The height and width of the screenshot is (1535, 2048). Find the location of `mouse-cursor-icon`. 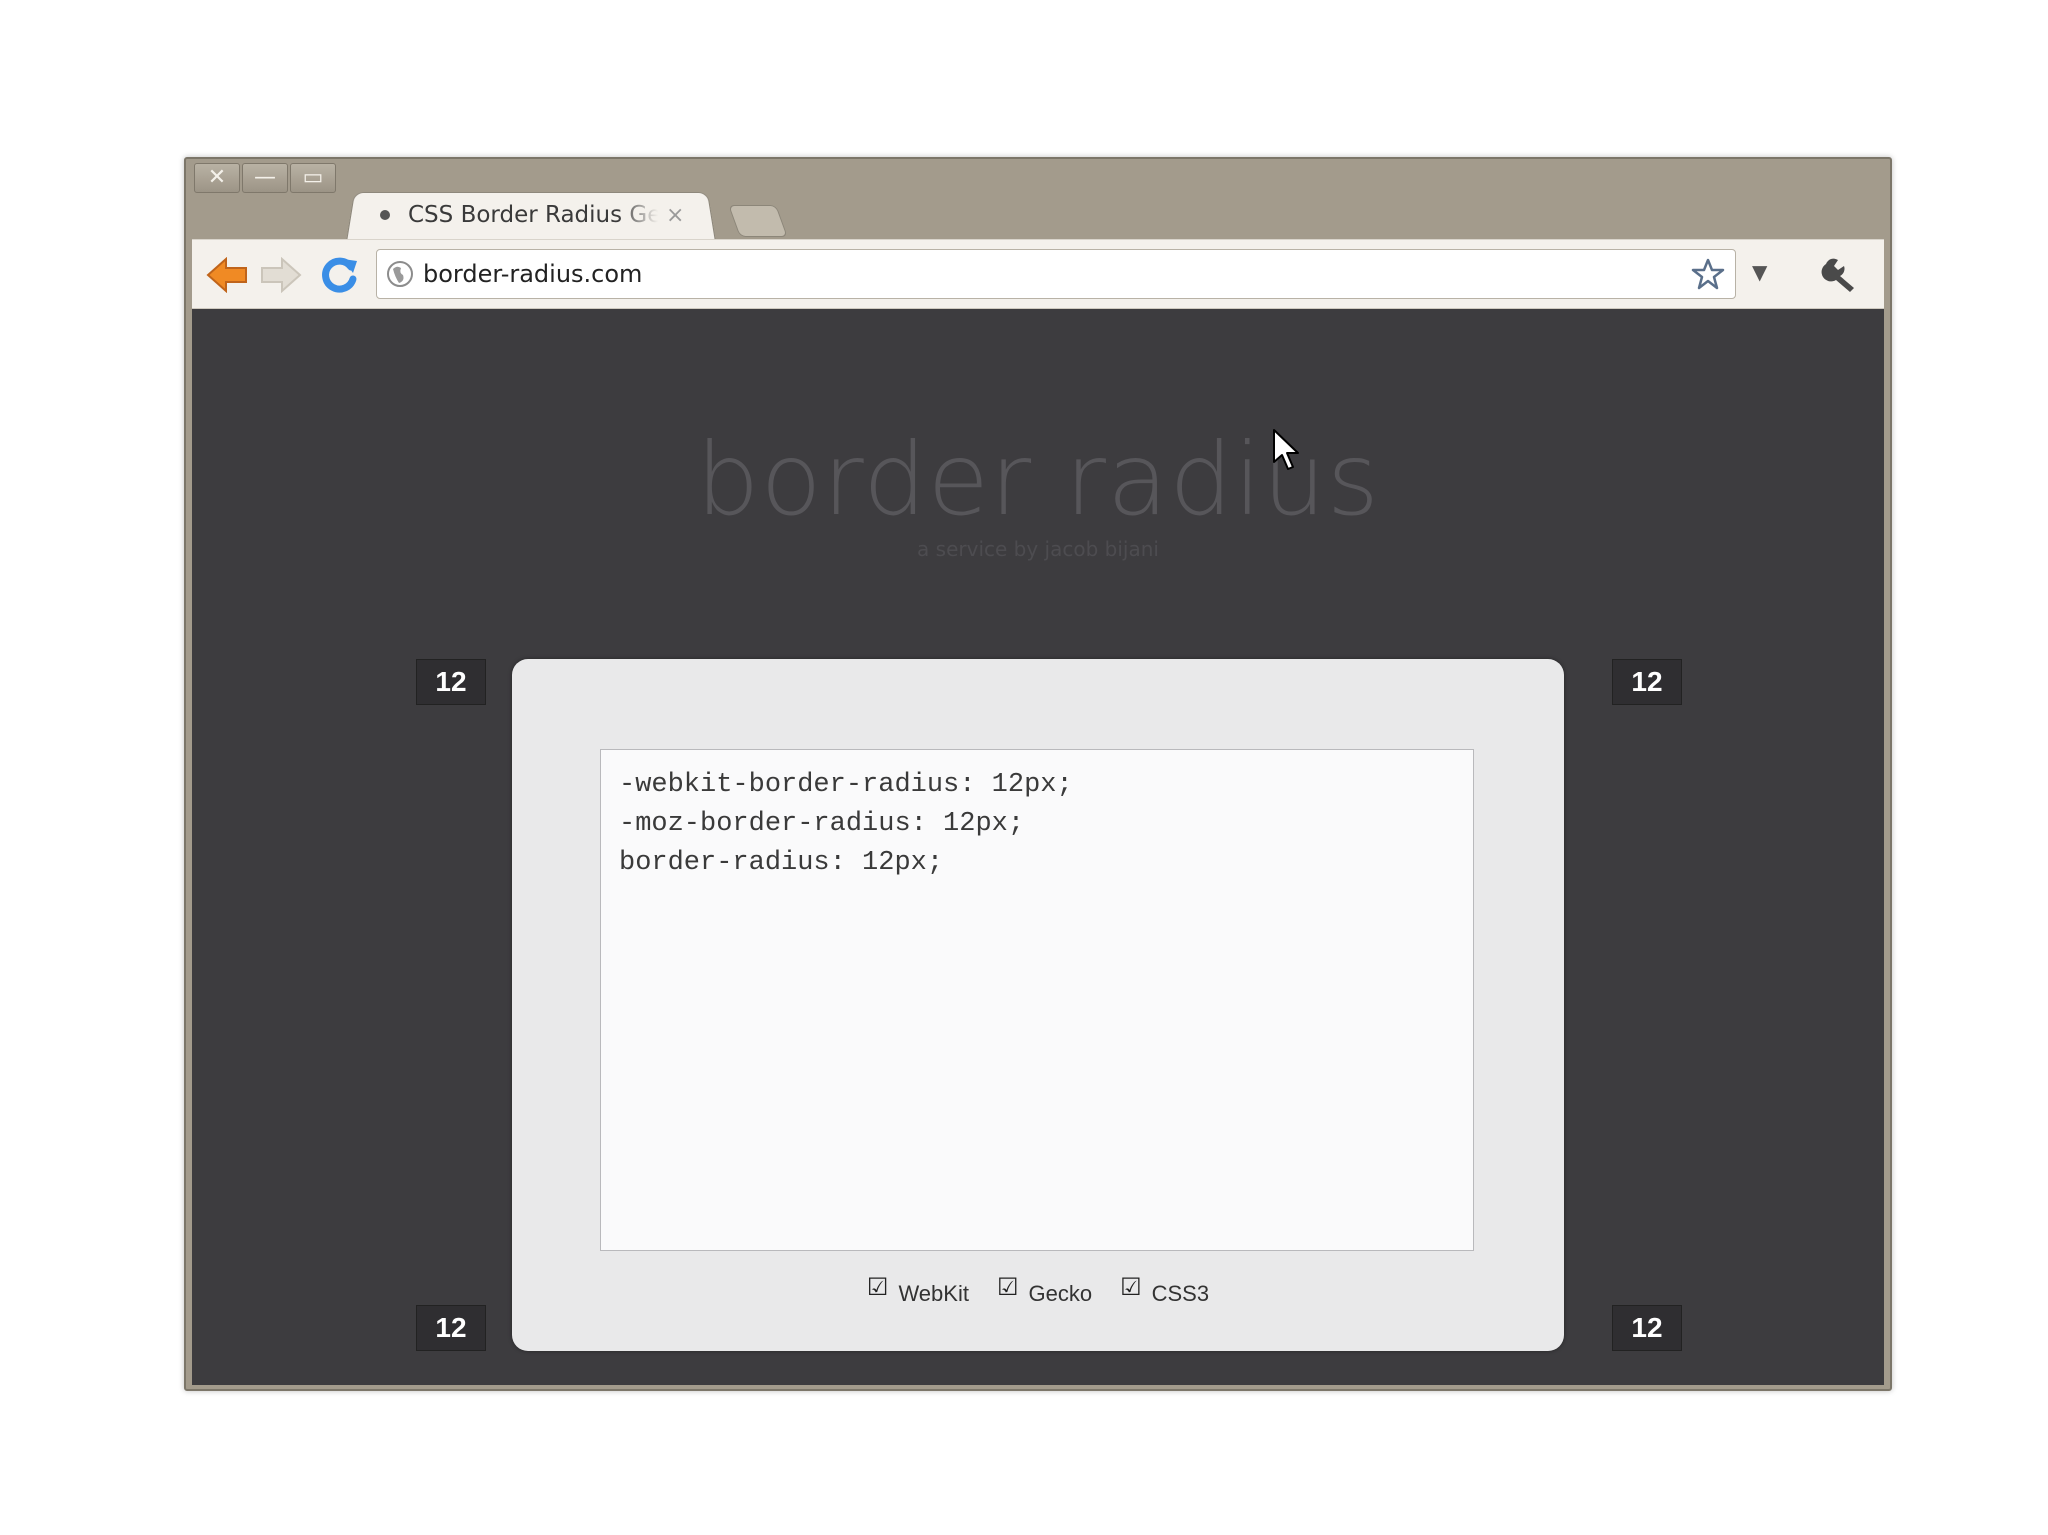

mouse-cursor-icon is located at coordinates (1286, 449).